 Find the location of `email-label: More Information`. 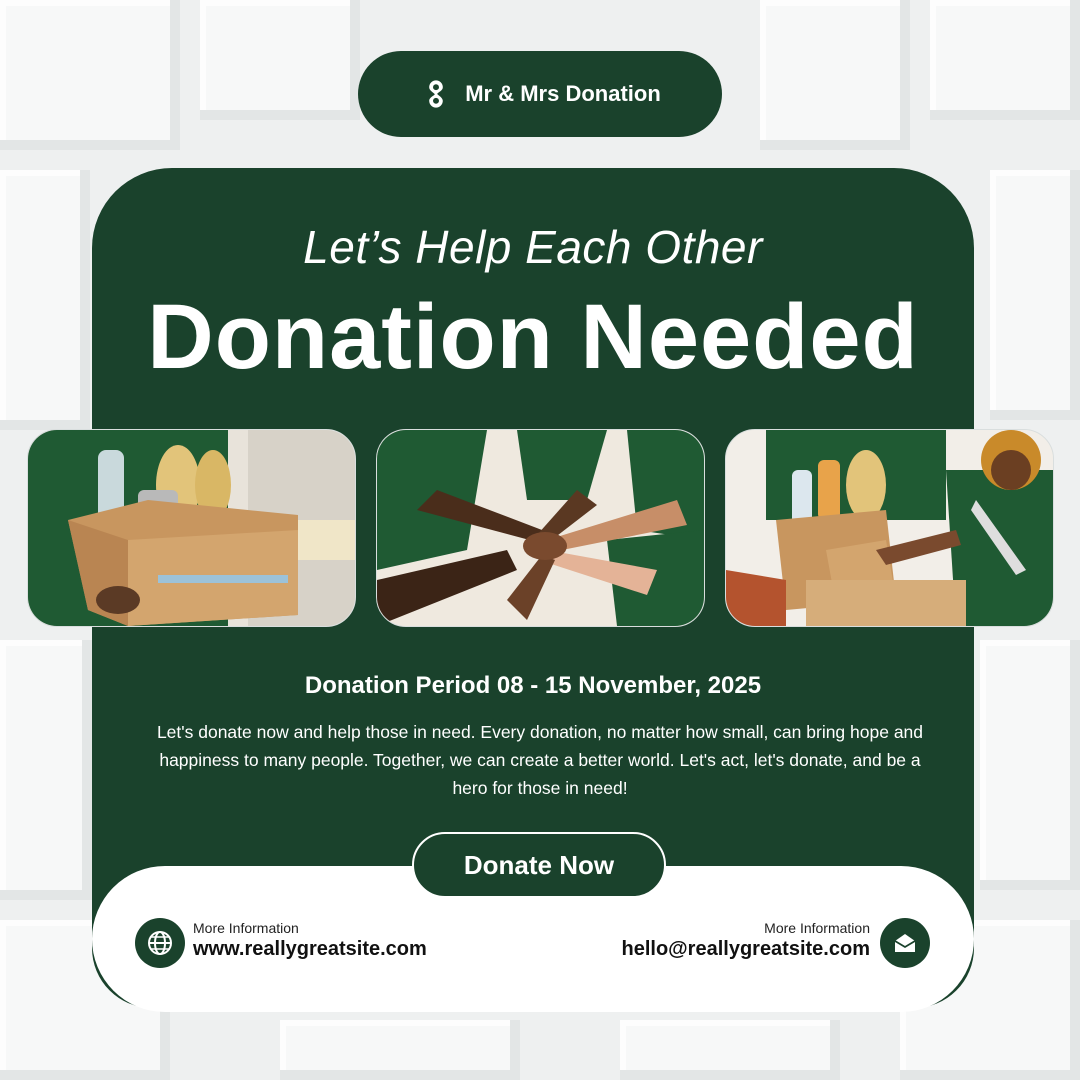

email-label: More Information is located at coordinates (817, 928).